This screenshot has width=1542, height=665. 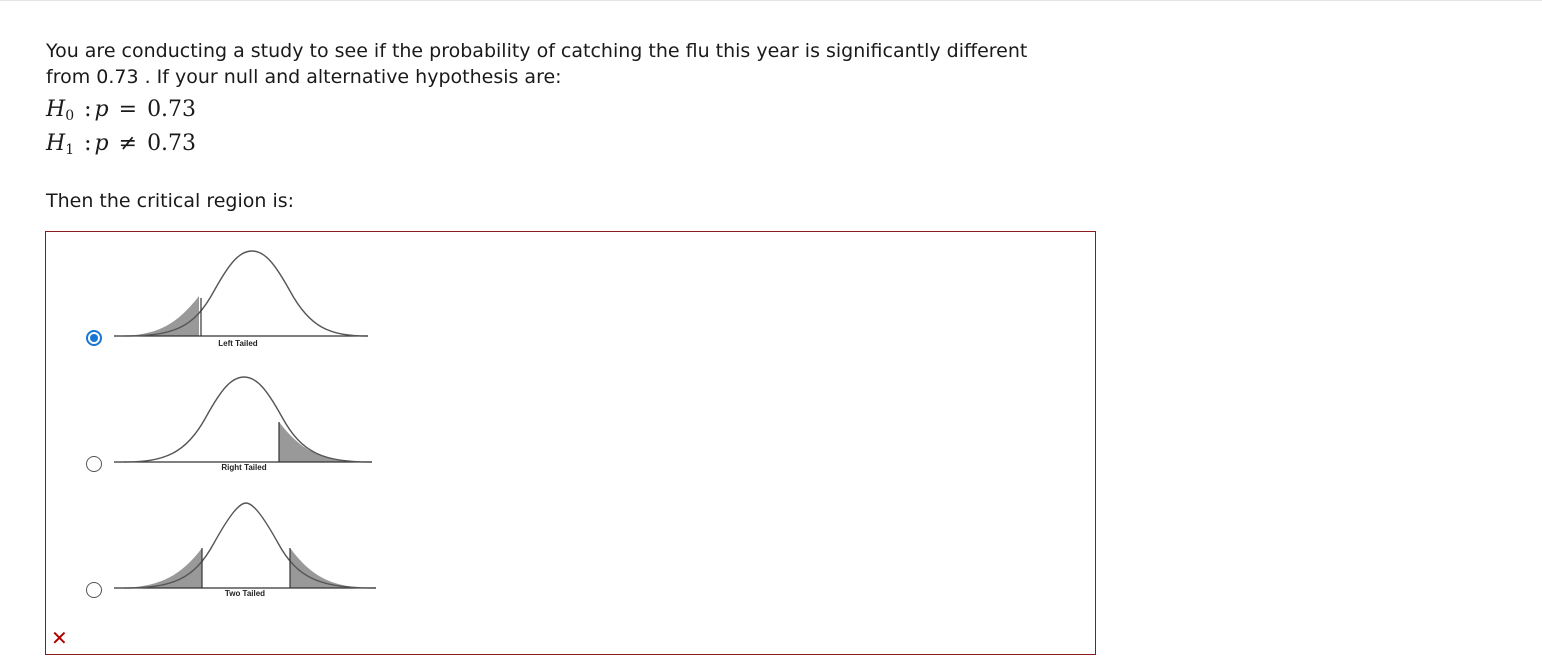 I want to click on two-tail-left-shading, so click(x=158, y=568).